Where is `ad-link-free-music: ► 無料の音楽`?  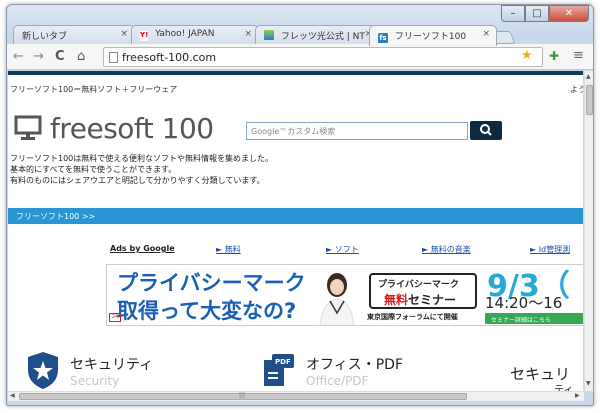
ad-link-free-music: ► 無料の音楽 is located at coordinates (446, 249).